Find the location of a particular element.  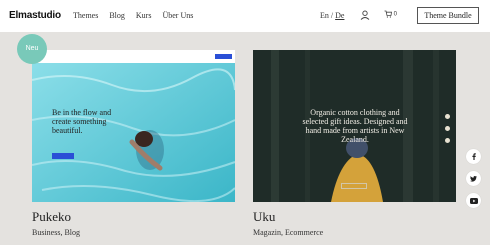

nav-item-themes: Themes is located at coordinates (85, 15).